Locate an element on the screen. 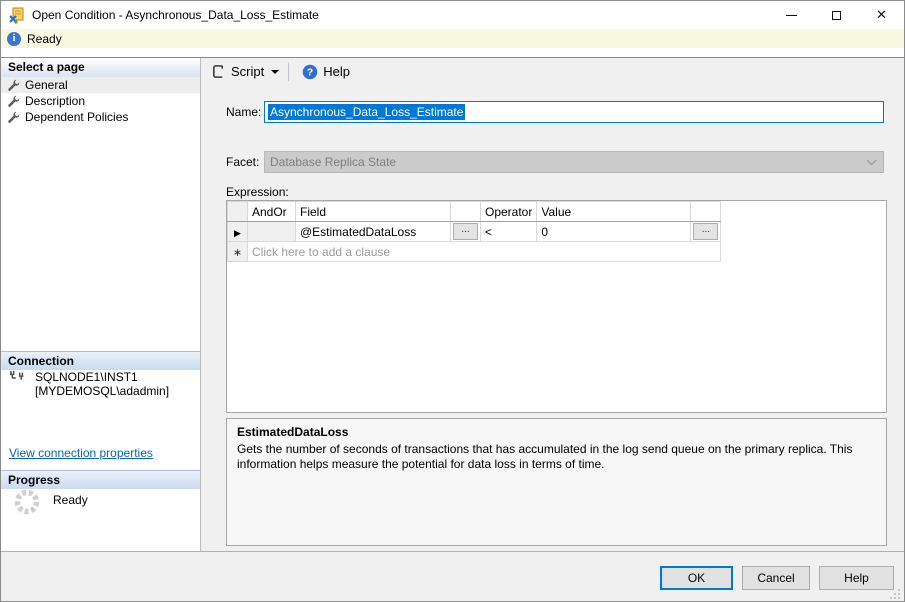 The height and width of the screenshot is (602, 905). connection-server: SQLNODE1\INST1 [MYDEMOSQL\adadmin] is located at coordinates (102, 384).